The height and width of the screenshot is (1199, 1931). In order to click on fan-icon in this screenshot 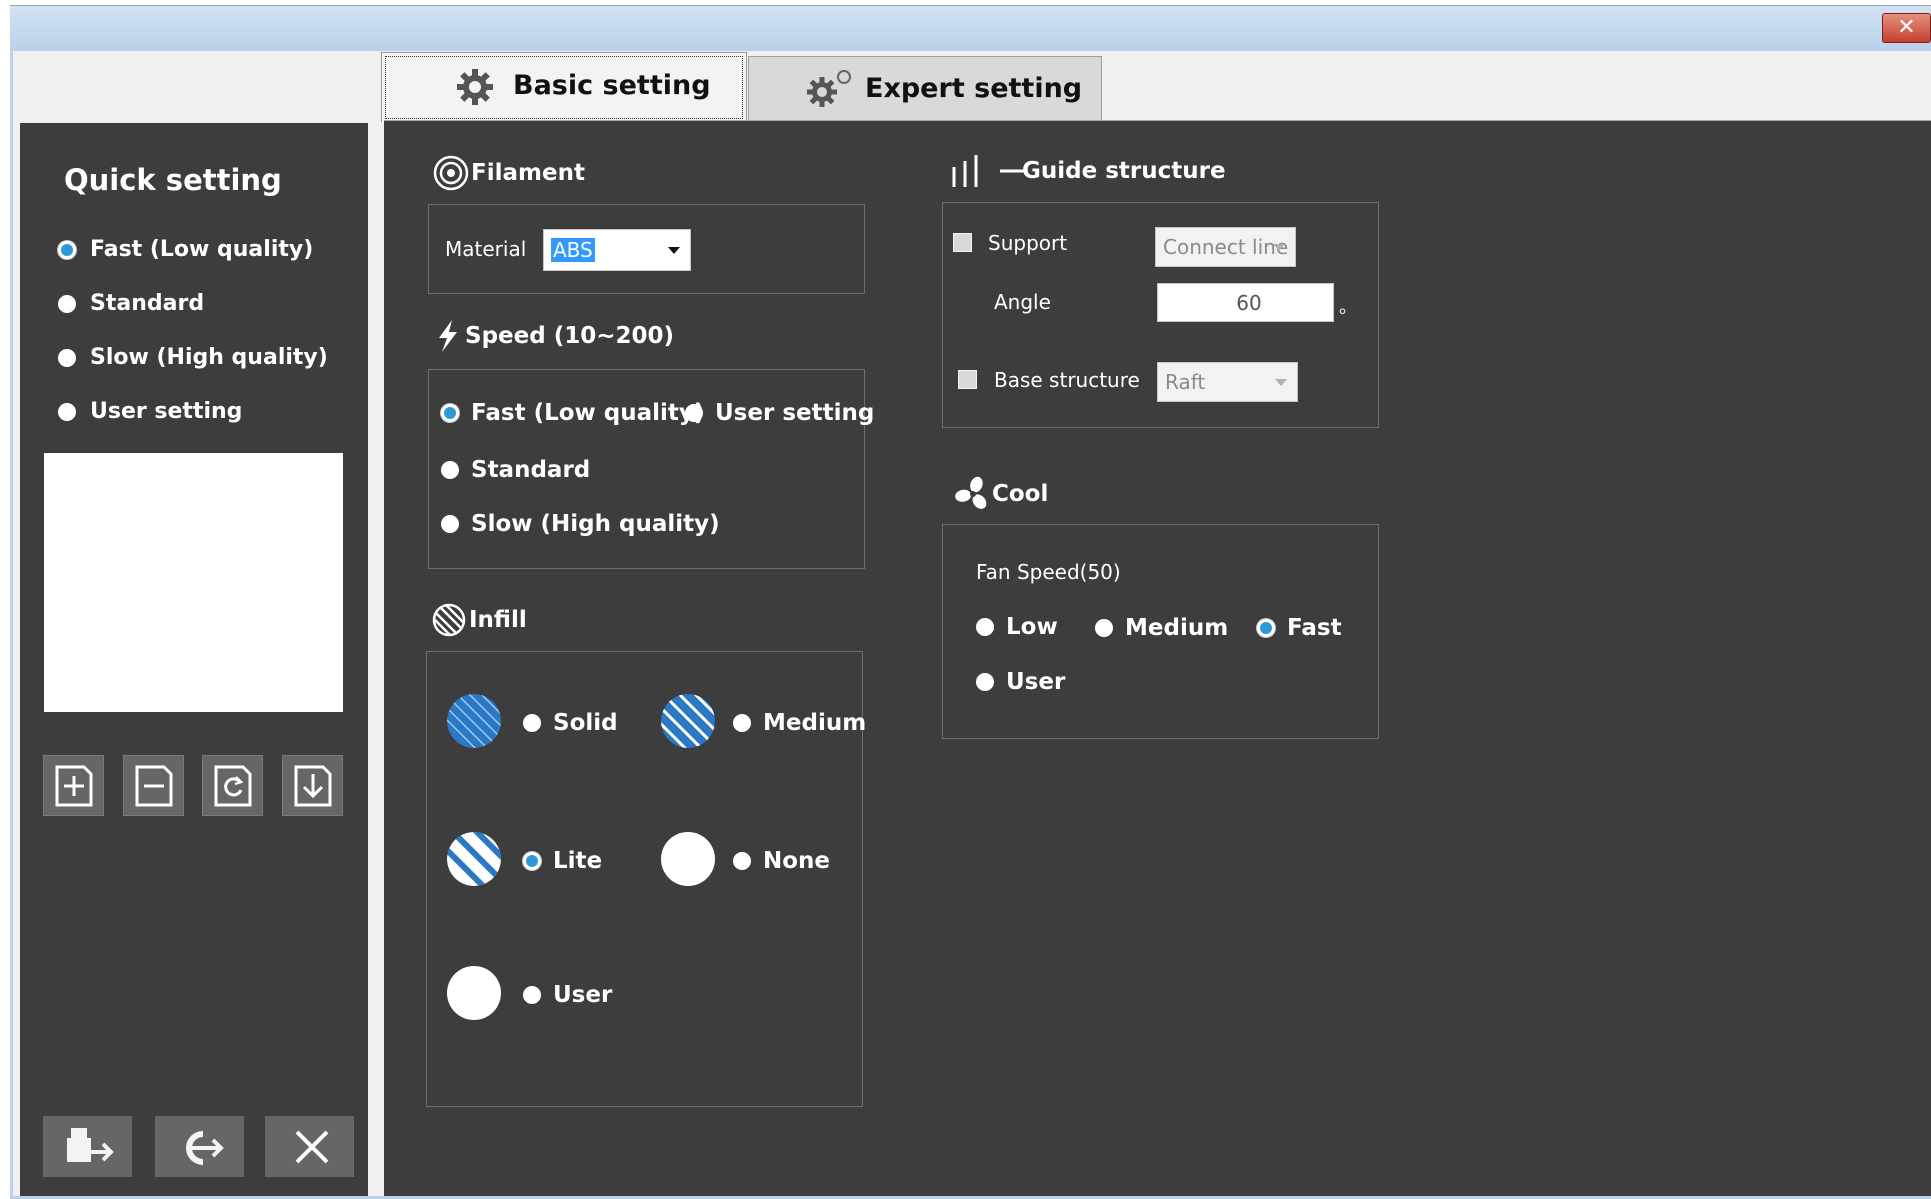, I will do `click(971, 492)`.